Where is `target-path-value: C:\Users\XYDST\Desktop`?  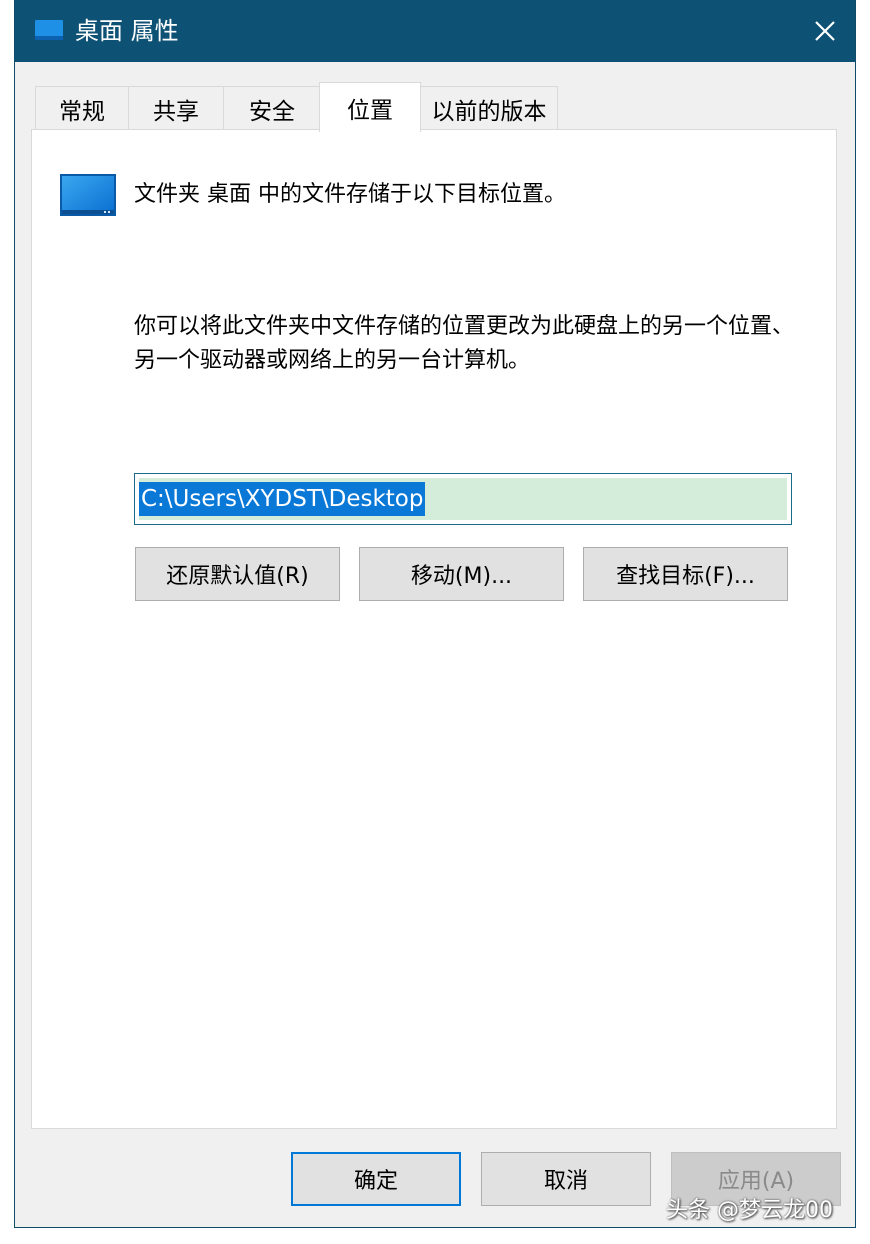 target-path-value: C:\Users\XYDST\Desktop is located at coordinates (282, 499).